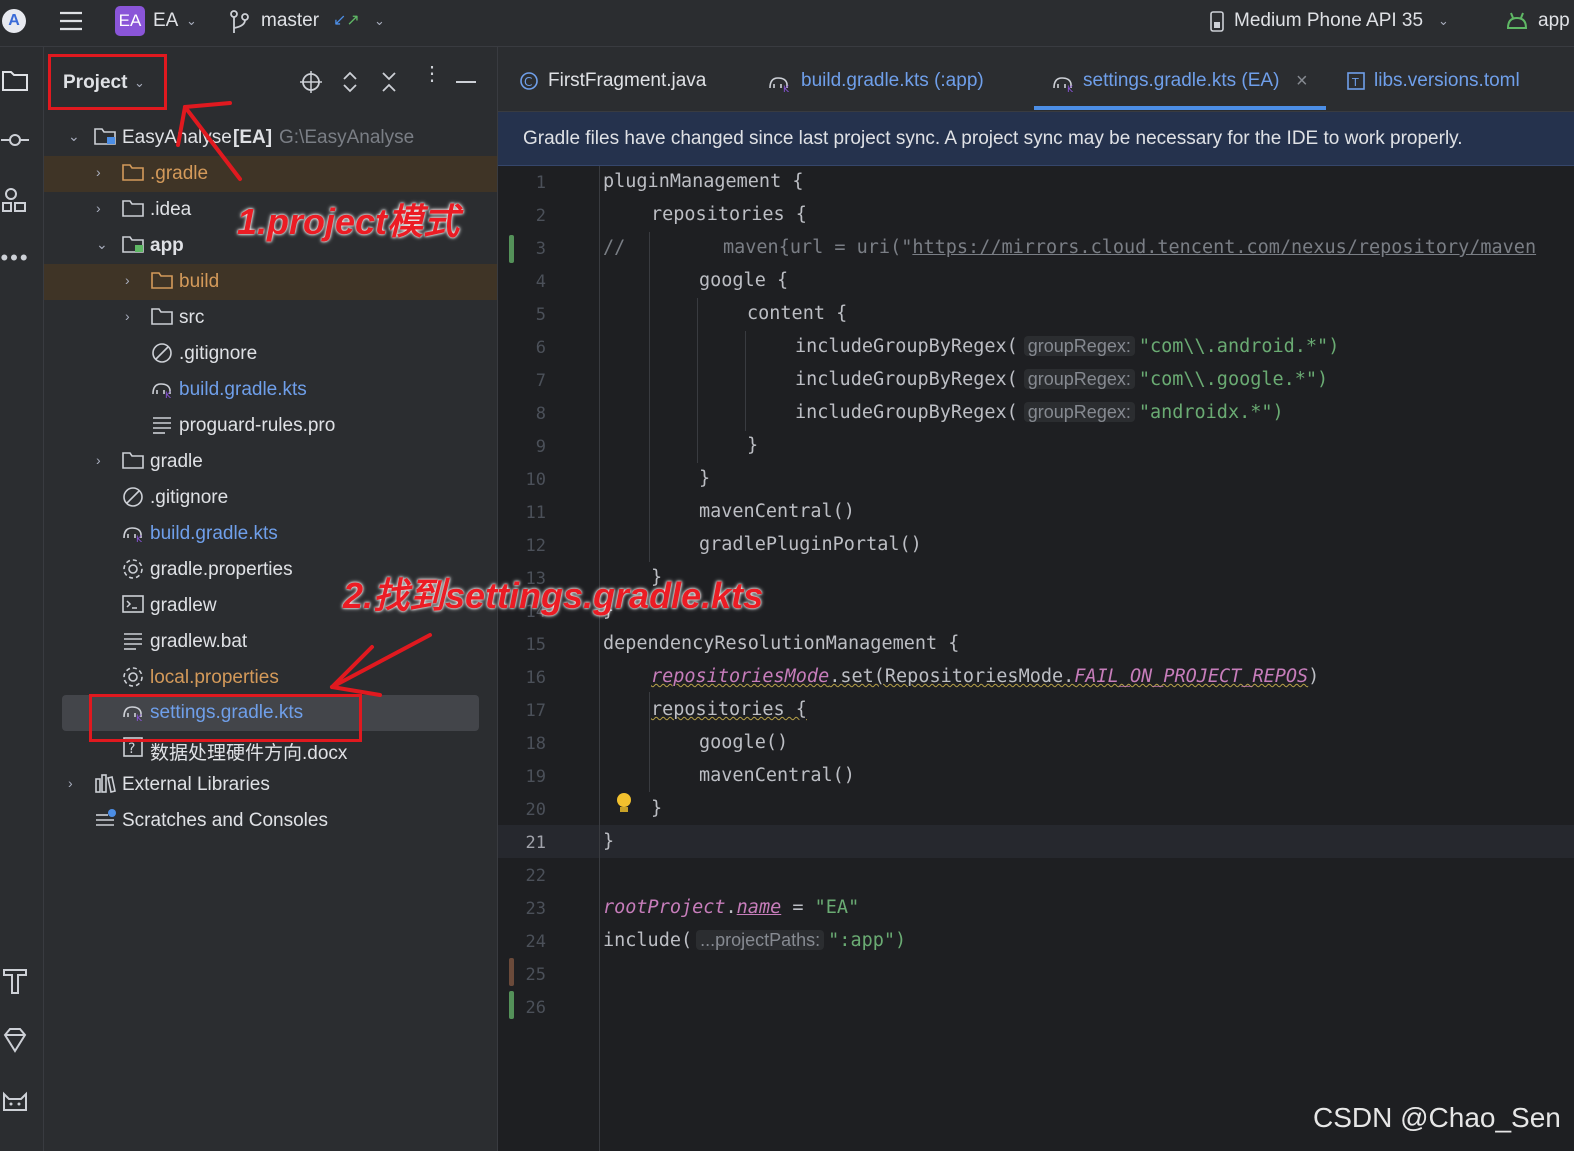 The height and width of the screenshot is (1151, 1574). I want to click on android-studio-icon: A, so click(14, 21).